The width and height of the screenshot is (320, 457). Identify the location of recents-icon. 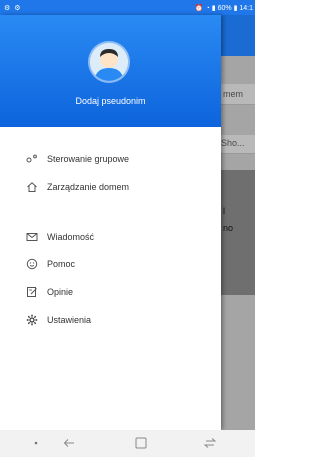
(210, 443).